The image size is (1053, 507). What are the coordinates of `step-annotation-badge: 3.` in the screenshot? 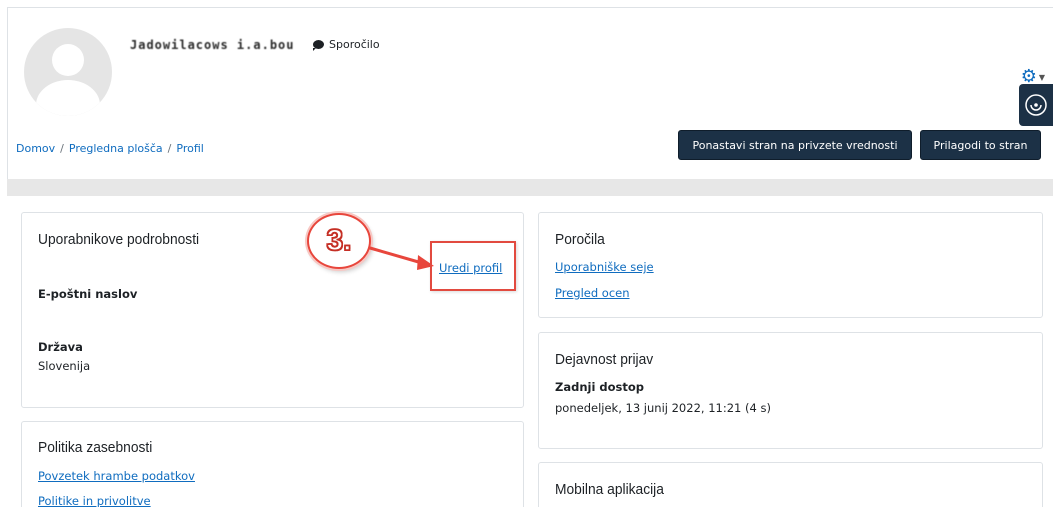 It's located at (339, 241).